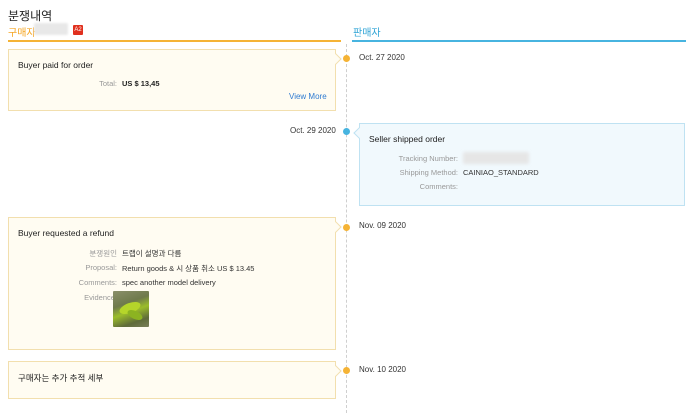 Image resolution: width=694 pixels, height=413 pixels. I want to click on buyer-column-header: 구매자, so click(22, 33).